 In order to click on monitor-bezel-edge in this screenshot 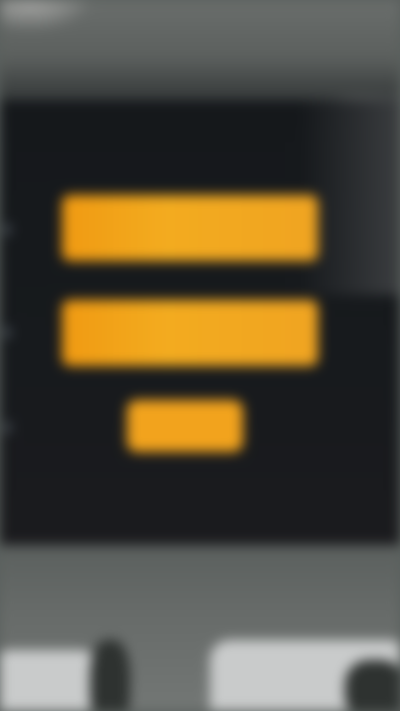, I will do `click(350, 195)`.